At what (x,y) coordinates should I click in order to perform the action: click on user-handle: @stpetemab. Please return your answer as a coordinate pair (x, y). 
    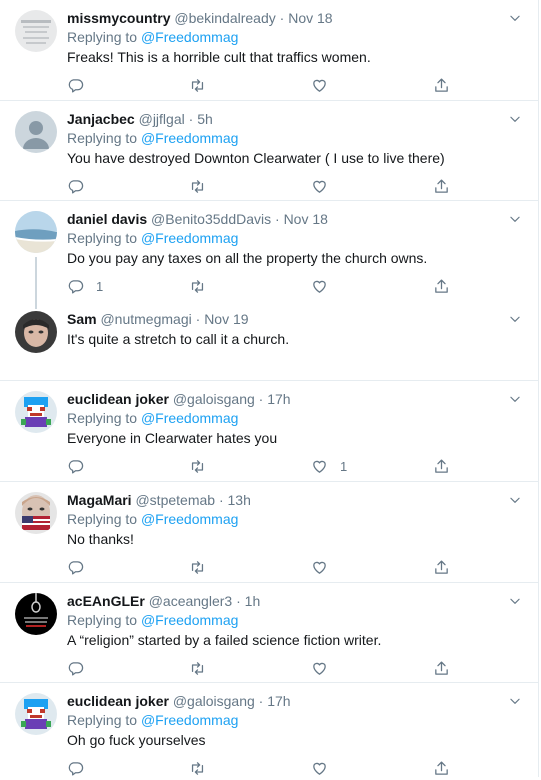
    Looking at the image, I should click on (175, 500).